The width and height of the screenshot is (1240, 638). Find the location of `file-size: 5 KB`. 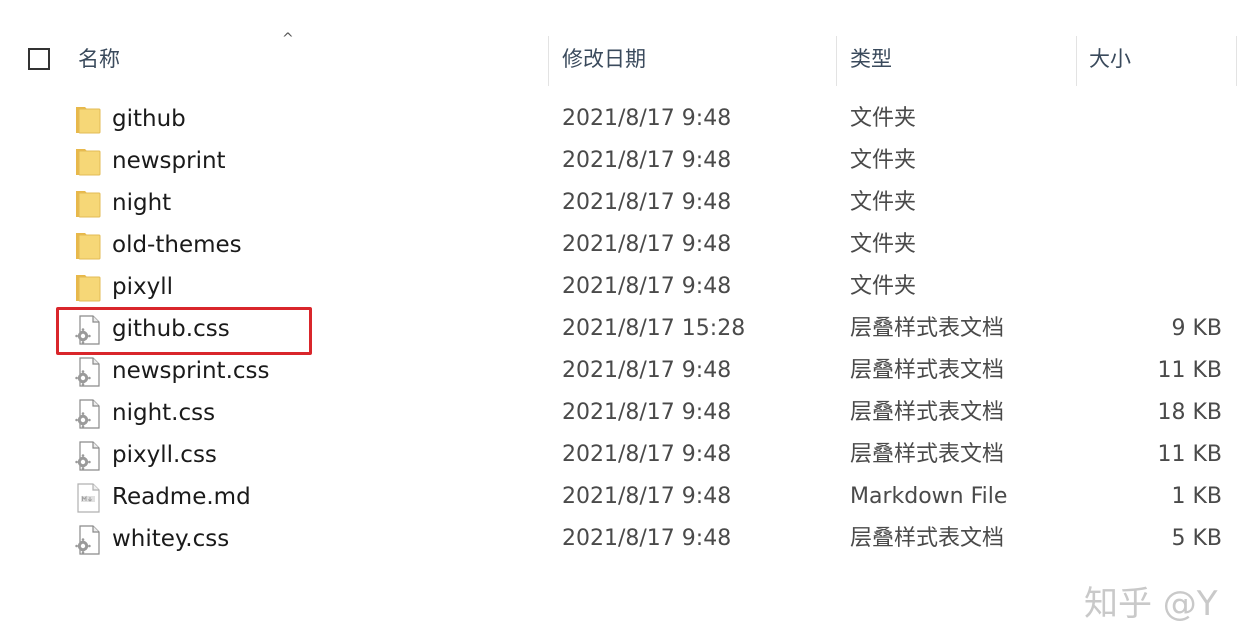

file-size: 5 KB is located at coordinates (1196, 538).